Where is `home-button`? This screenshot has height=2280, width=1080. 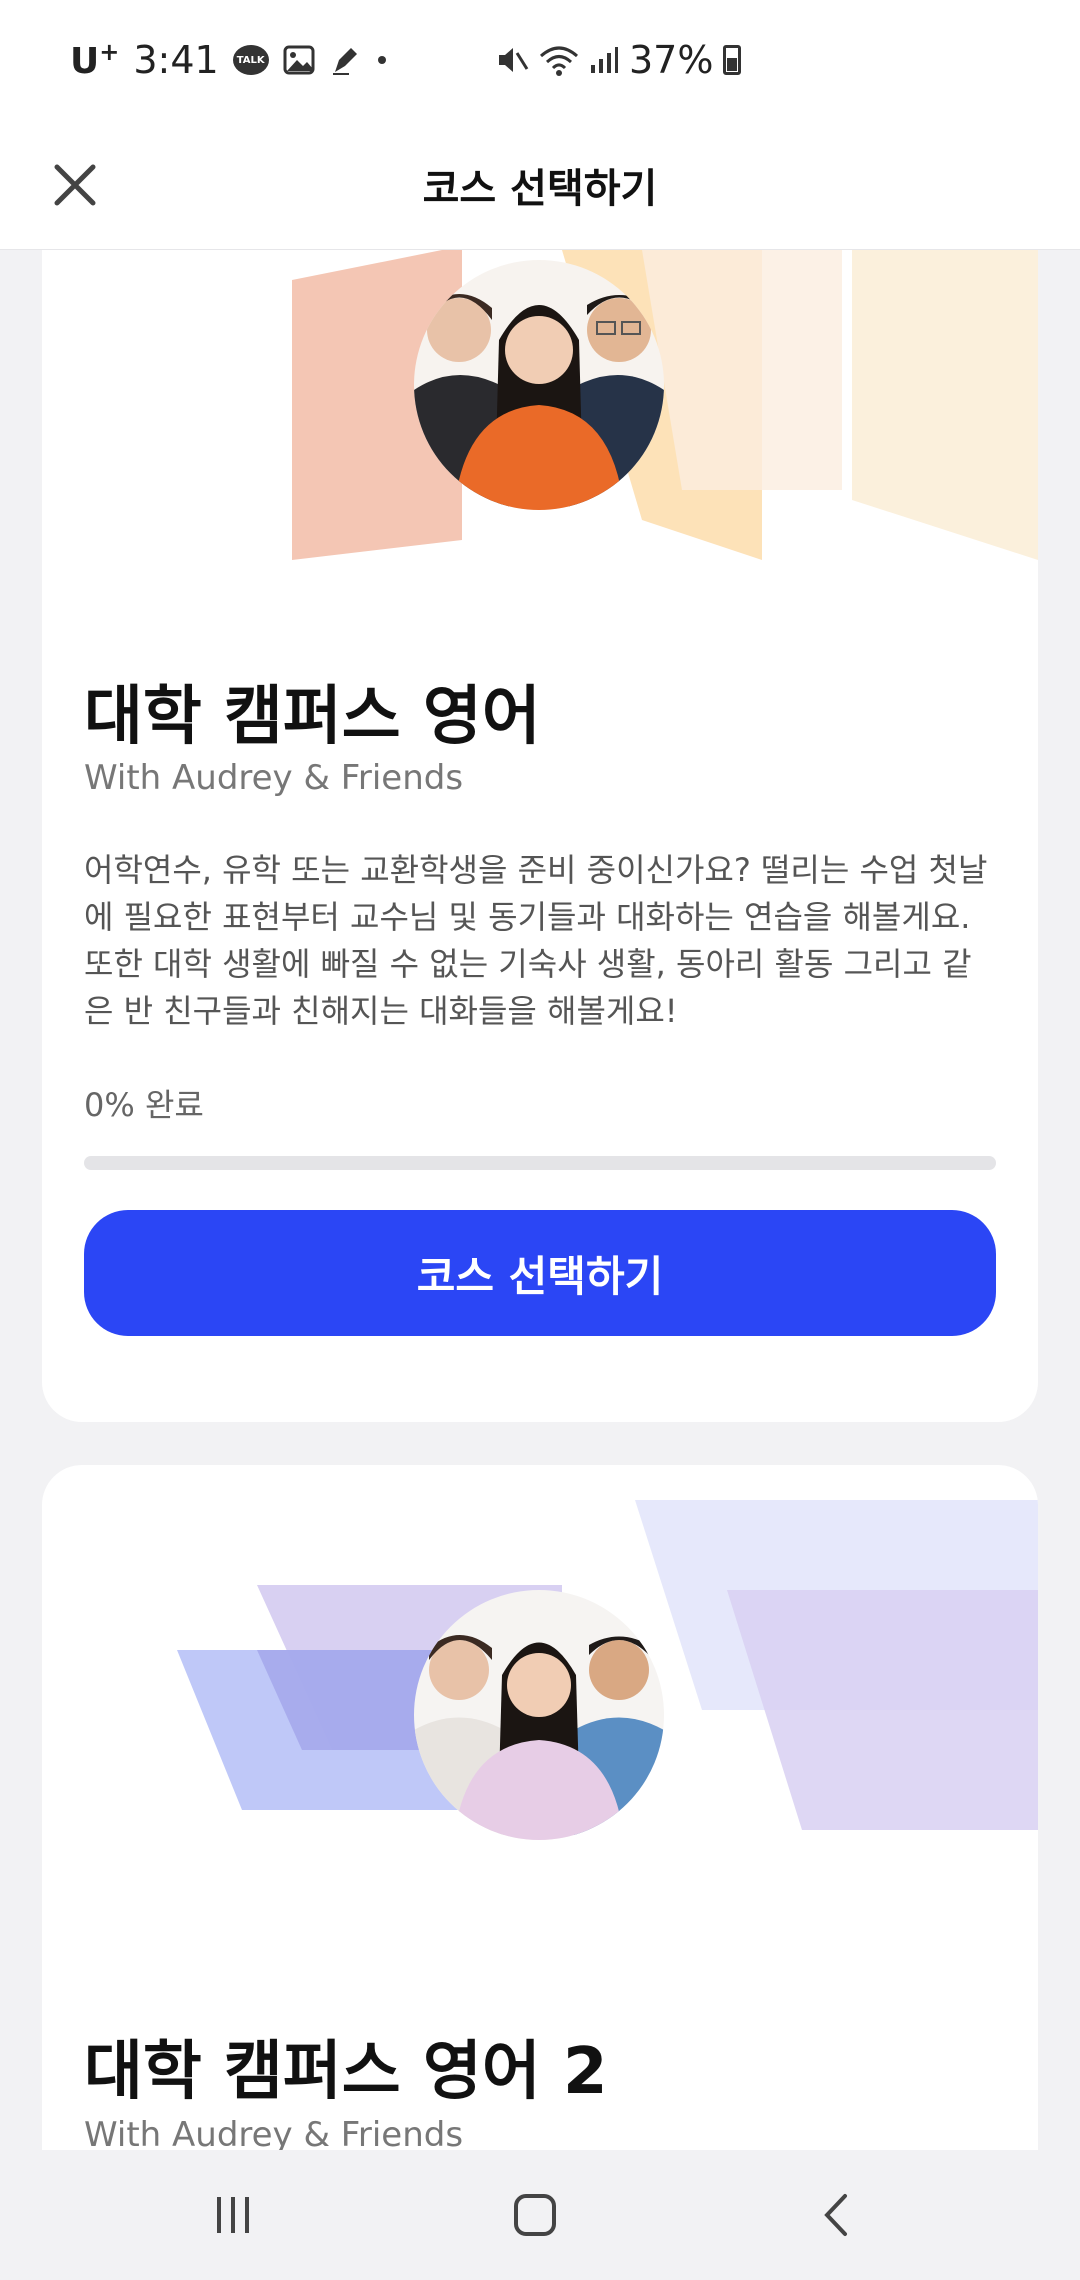
home-button is located at coordinates (535, 2215).